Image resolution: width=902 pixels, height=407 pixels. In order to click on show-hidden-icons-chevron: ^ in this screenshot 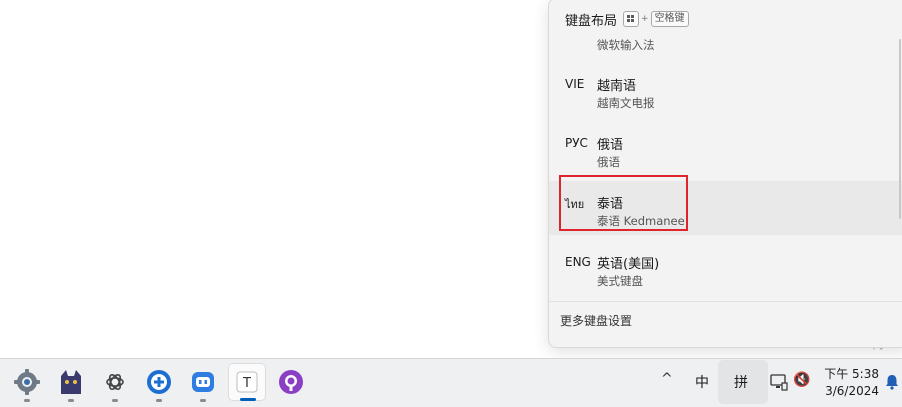, I will do `click(667, 379)`.